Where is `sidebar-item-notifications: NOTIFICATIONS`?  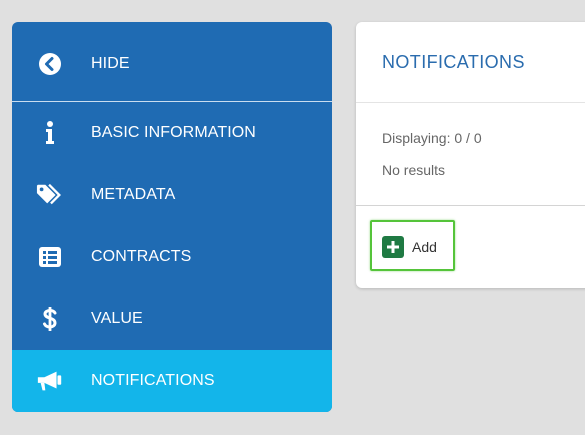
sidebar-item-notifications: NOTIFICATIONS is located at coordinates (172, 381).